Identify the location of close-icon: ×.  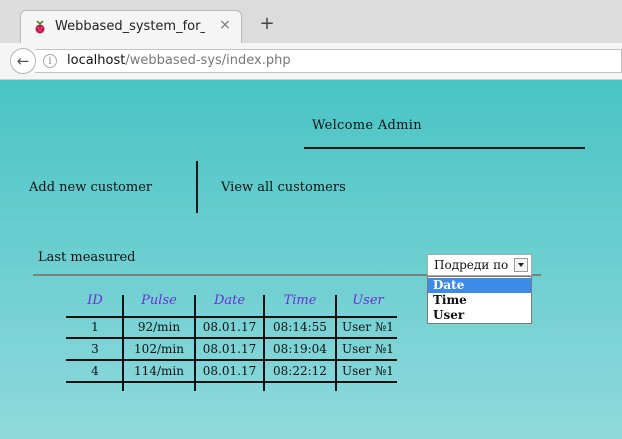
(225, 25).